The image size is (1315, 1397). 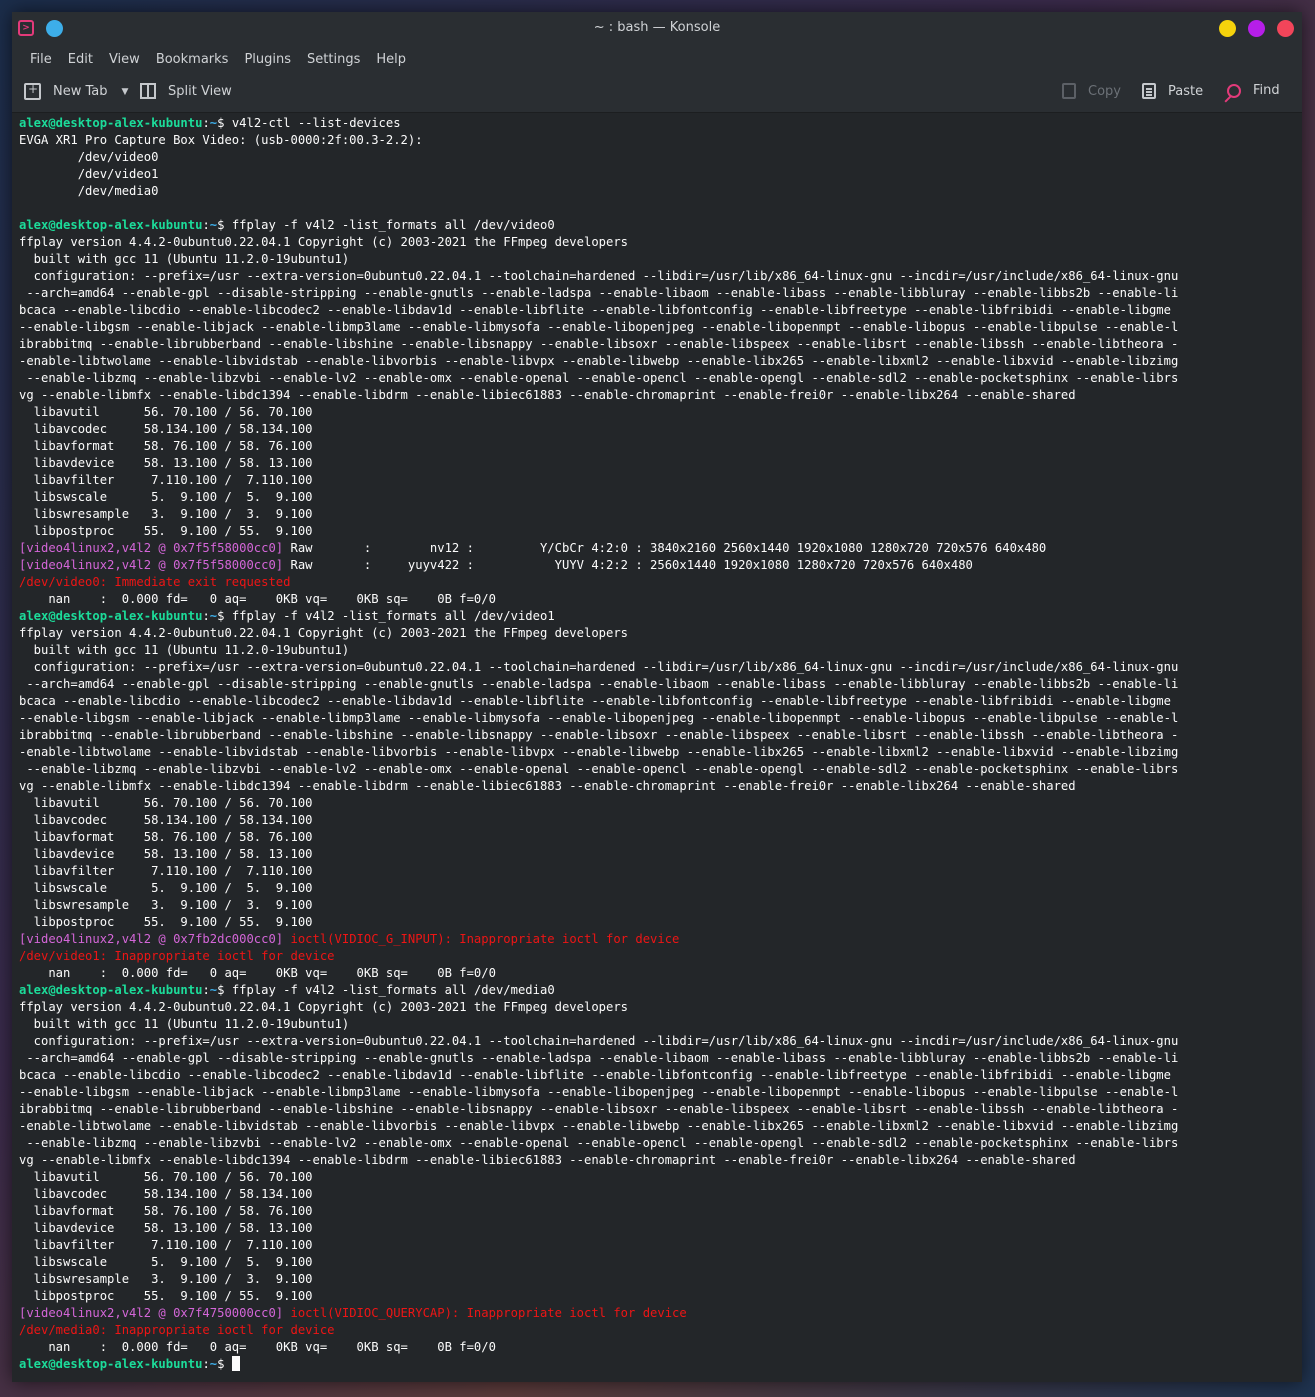 I want to click on output-line: libavfilter 7.110.100 / 7.110.100, so click(x=657, y=1245).